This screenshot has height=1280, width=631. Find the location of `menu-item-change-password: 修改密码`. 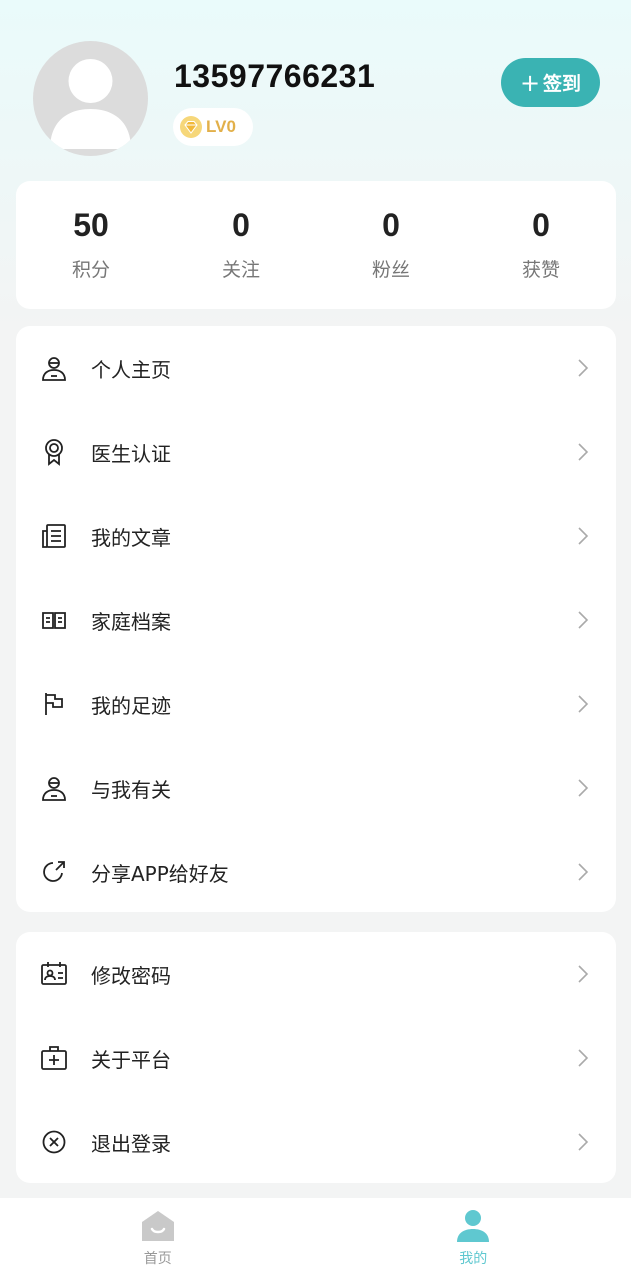

menu-item-change-password: 修改密码 is located at coordinates (316, 974).